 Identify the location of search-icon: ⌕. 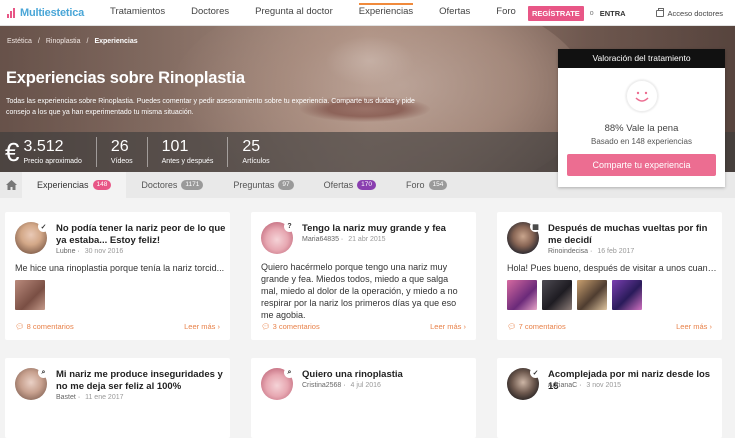
(289, 372).